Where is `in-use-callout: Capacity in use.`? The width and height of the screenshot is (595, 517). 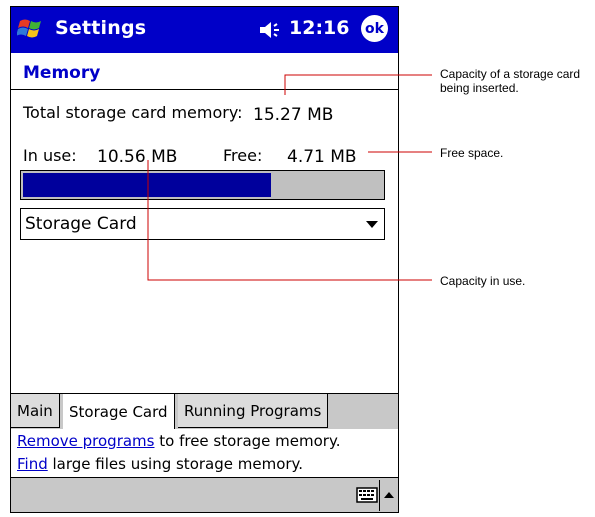 in-use-callout: Capacity in use. is located at coordinates (483, 281).